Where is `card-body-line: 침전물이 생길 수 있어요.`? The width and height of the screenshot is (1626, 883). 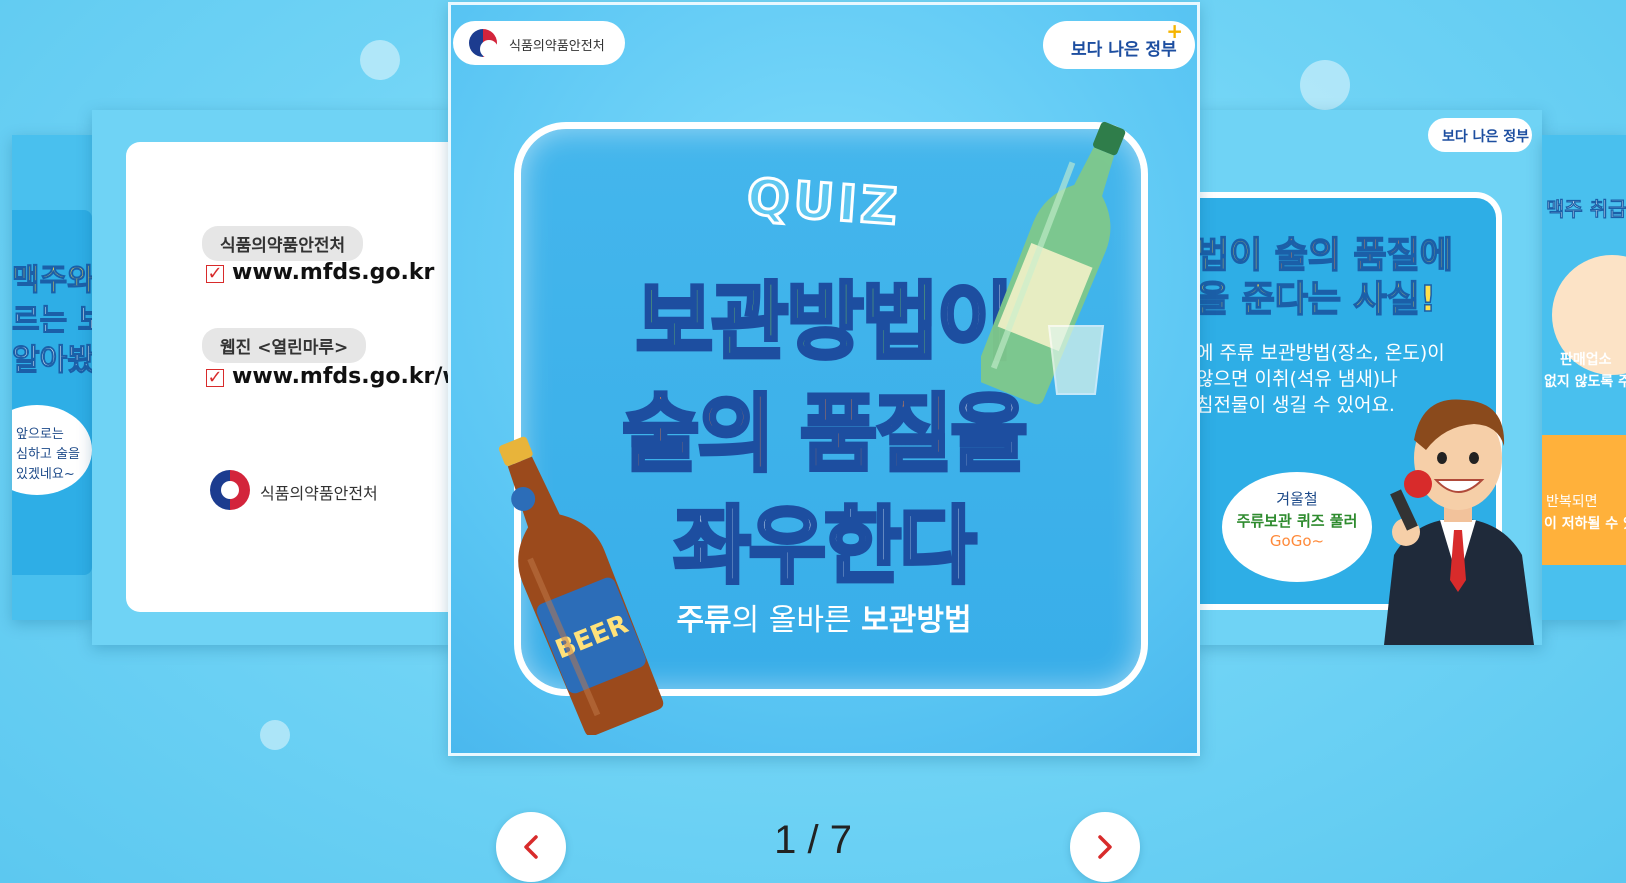
card-body-line: 침전물이 생길 수 있어요. is located at coordinates (1295, 405).